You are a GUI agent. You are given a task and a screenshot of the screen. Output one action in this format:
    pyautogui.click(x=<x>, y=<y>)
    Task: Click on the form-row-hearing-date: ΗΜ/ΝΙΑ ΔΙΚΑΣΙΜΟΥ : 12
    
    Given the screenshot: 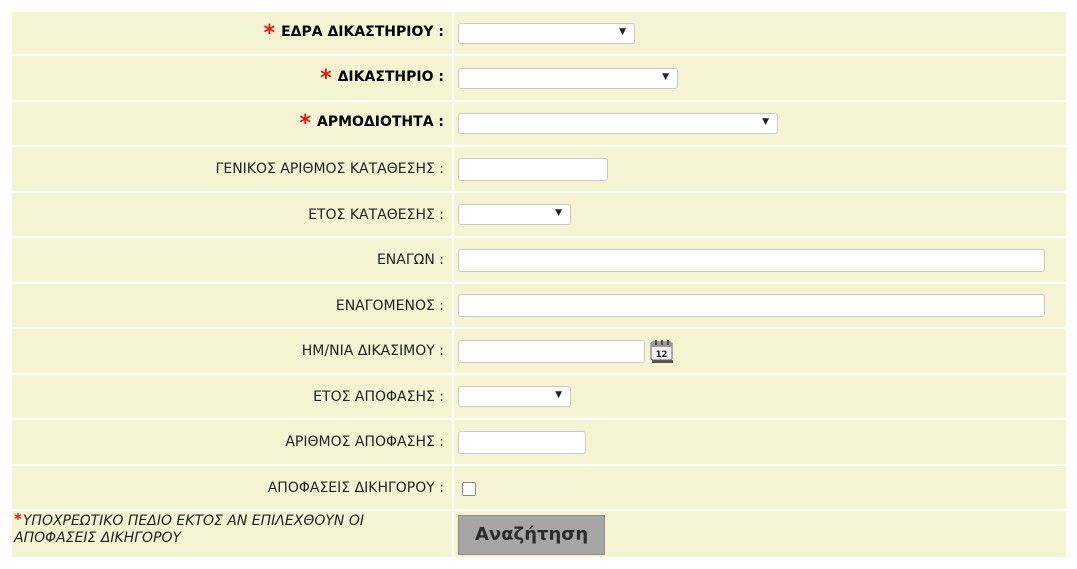 What is the action you would take?
    pyautogui.click(x=539, y=351)
    